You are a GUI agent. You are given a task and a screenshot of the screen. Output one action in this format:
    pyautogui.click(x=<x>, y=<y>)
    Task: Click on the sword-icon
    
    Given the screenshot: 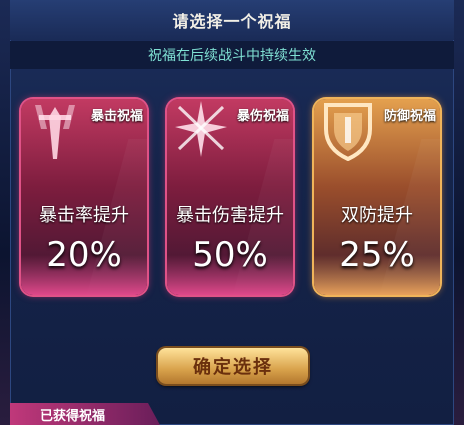 What is the action you would take?
    pyautogui.click(x=55, y=132)
    